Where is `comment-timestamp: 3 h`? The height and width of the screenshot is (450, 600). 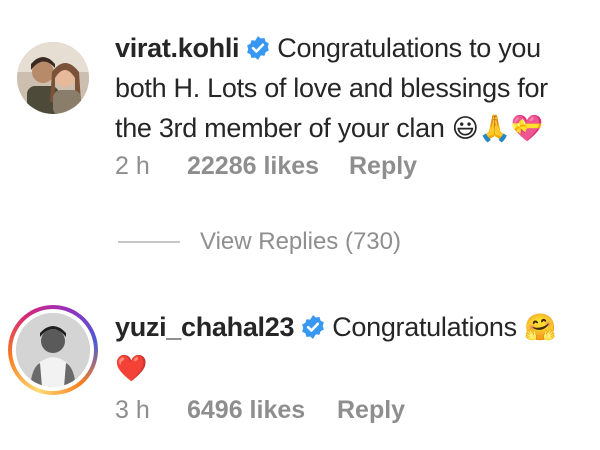
comment-timestamp: 3 h is located at coordinates (151, 410).